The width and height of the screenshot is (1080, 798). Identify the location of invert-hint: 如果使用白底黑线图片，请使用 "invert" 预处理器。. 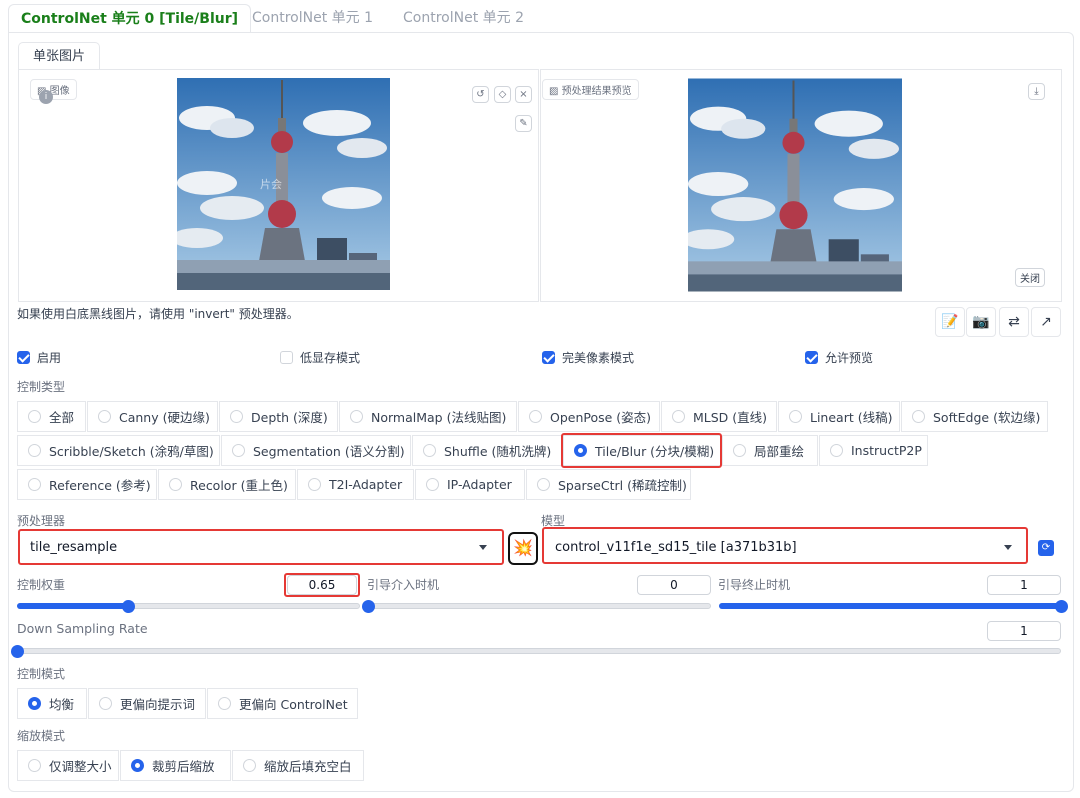
(158, 314).